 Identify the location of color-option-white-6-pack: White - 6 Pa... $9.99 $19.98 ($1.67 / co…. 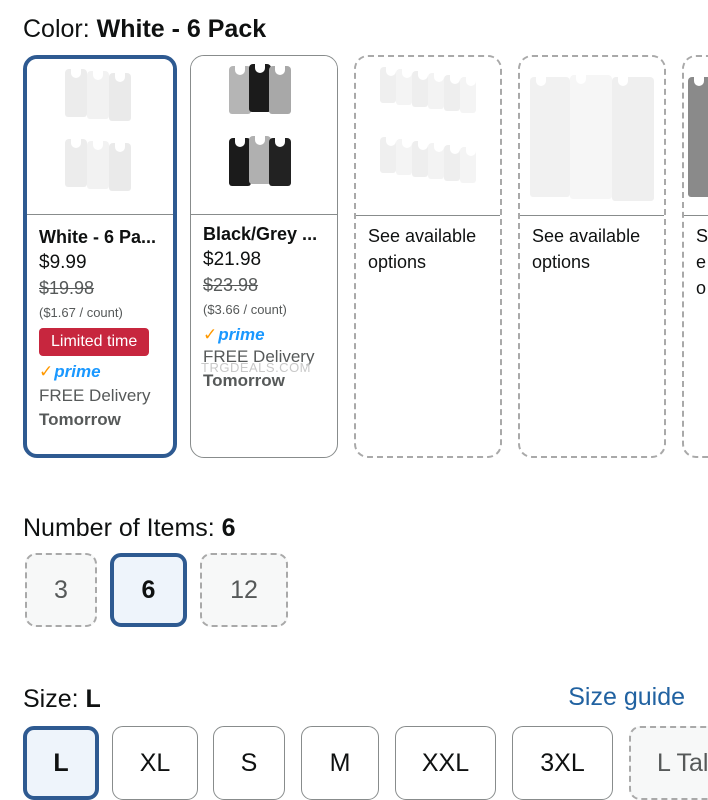
(100, 256).